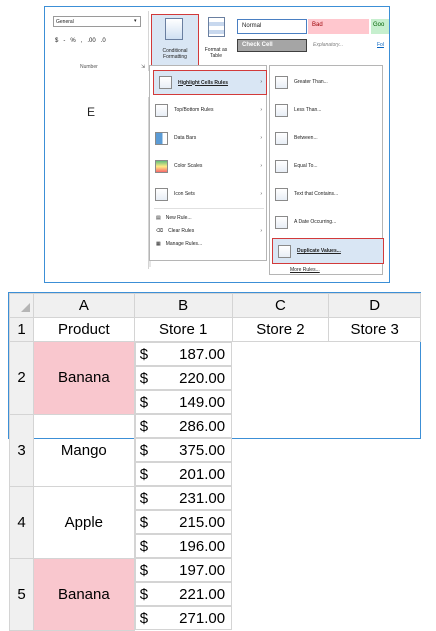 This screenshot has height=631, width=436. I want to click on cell-value: 220.00, so click(202, 378).